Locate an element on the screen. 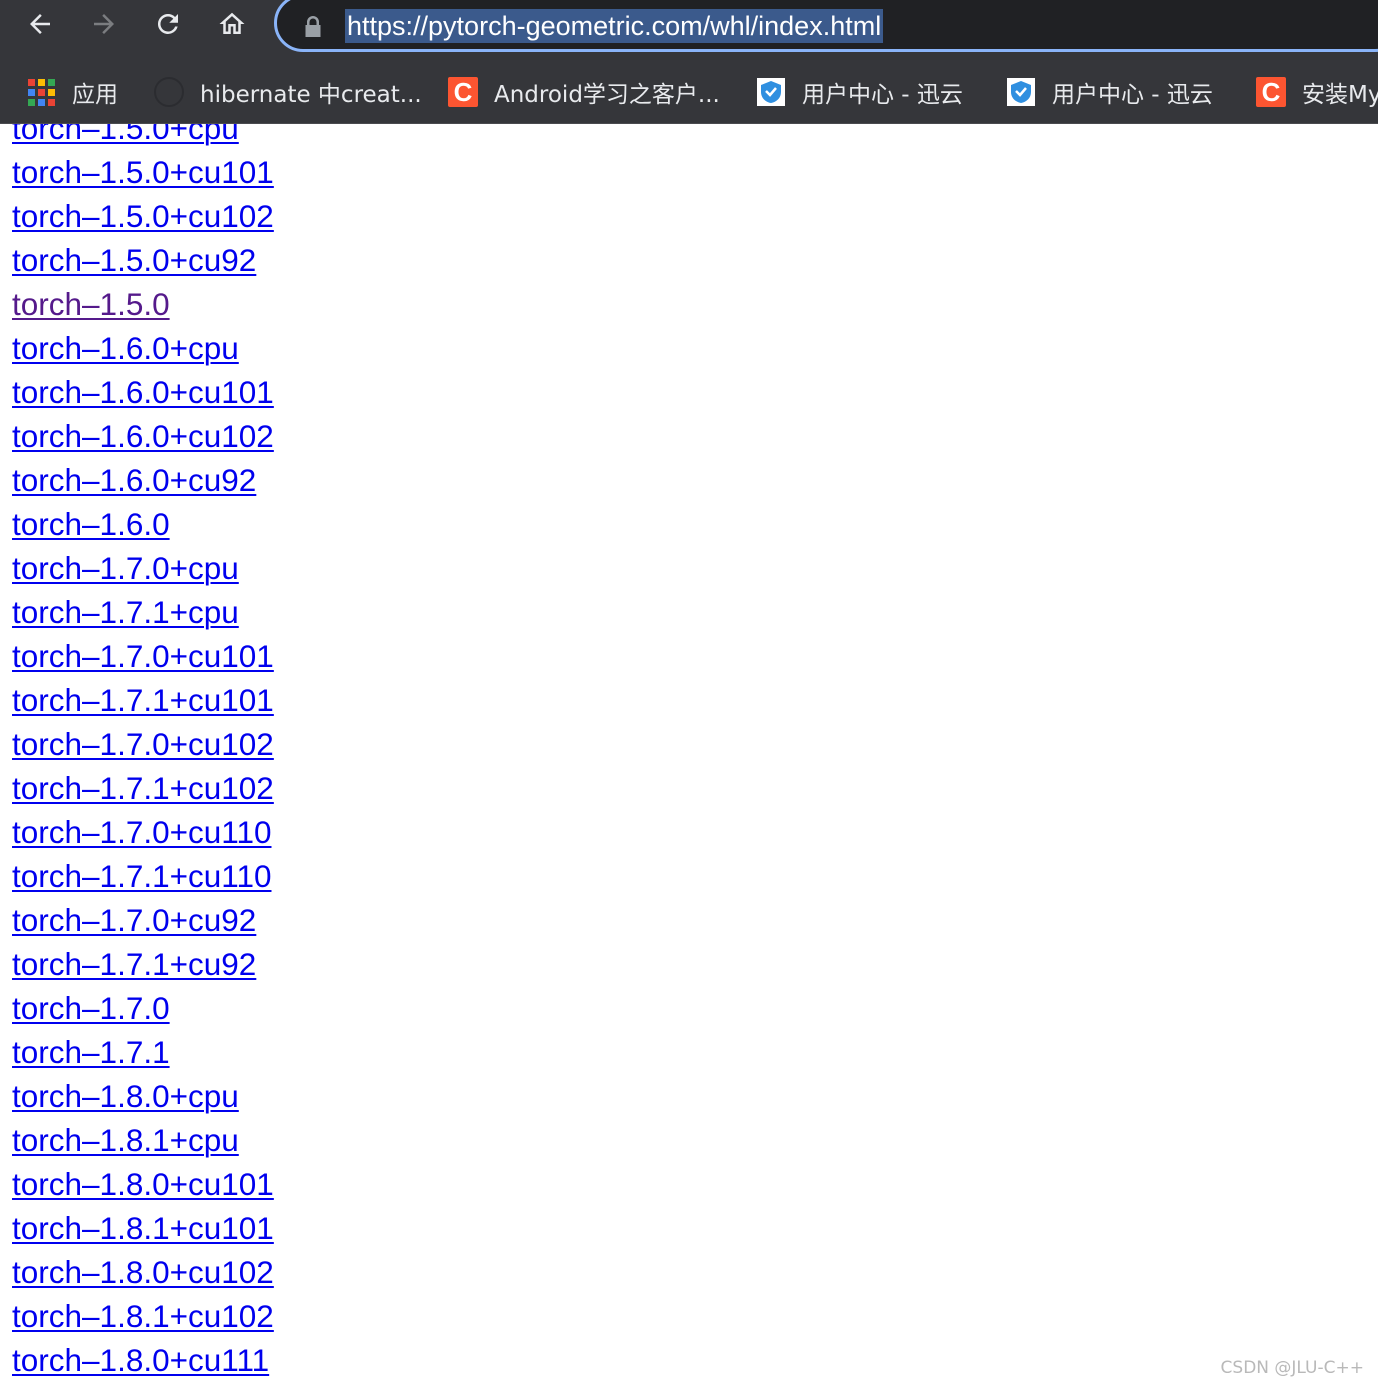  list-item: torch–1.5.0+cu102 is located at coordinates (143, 216).